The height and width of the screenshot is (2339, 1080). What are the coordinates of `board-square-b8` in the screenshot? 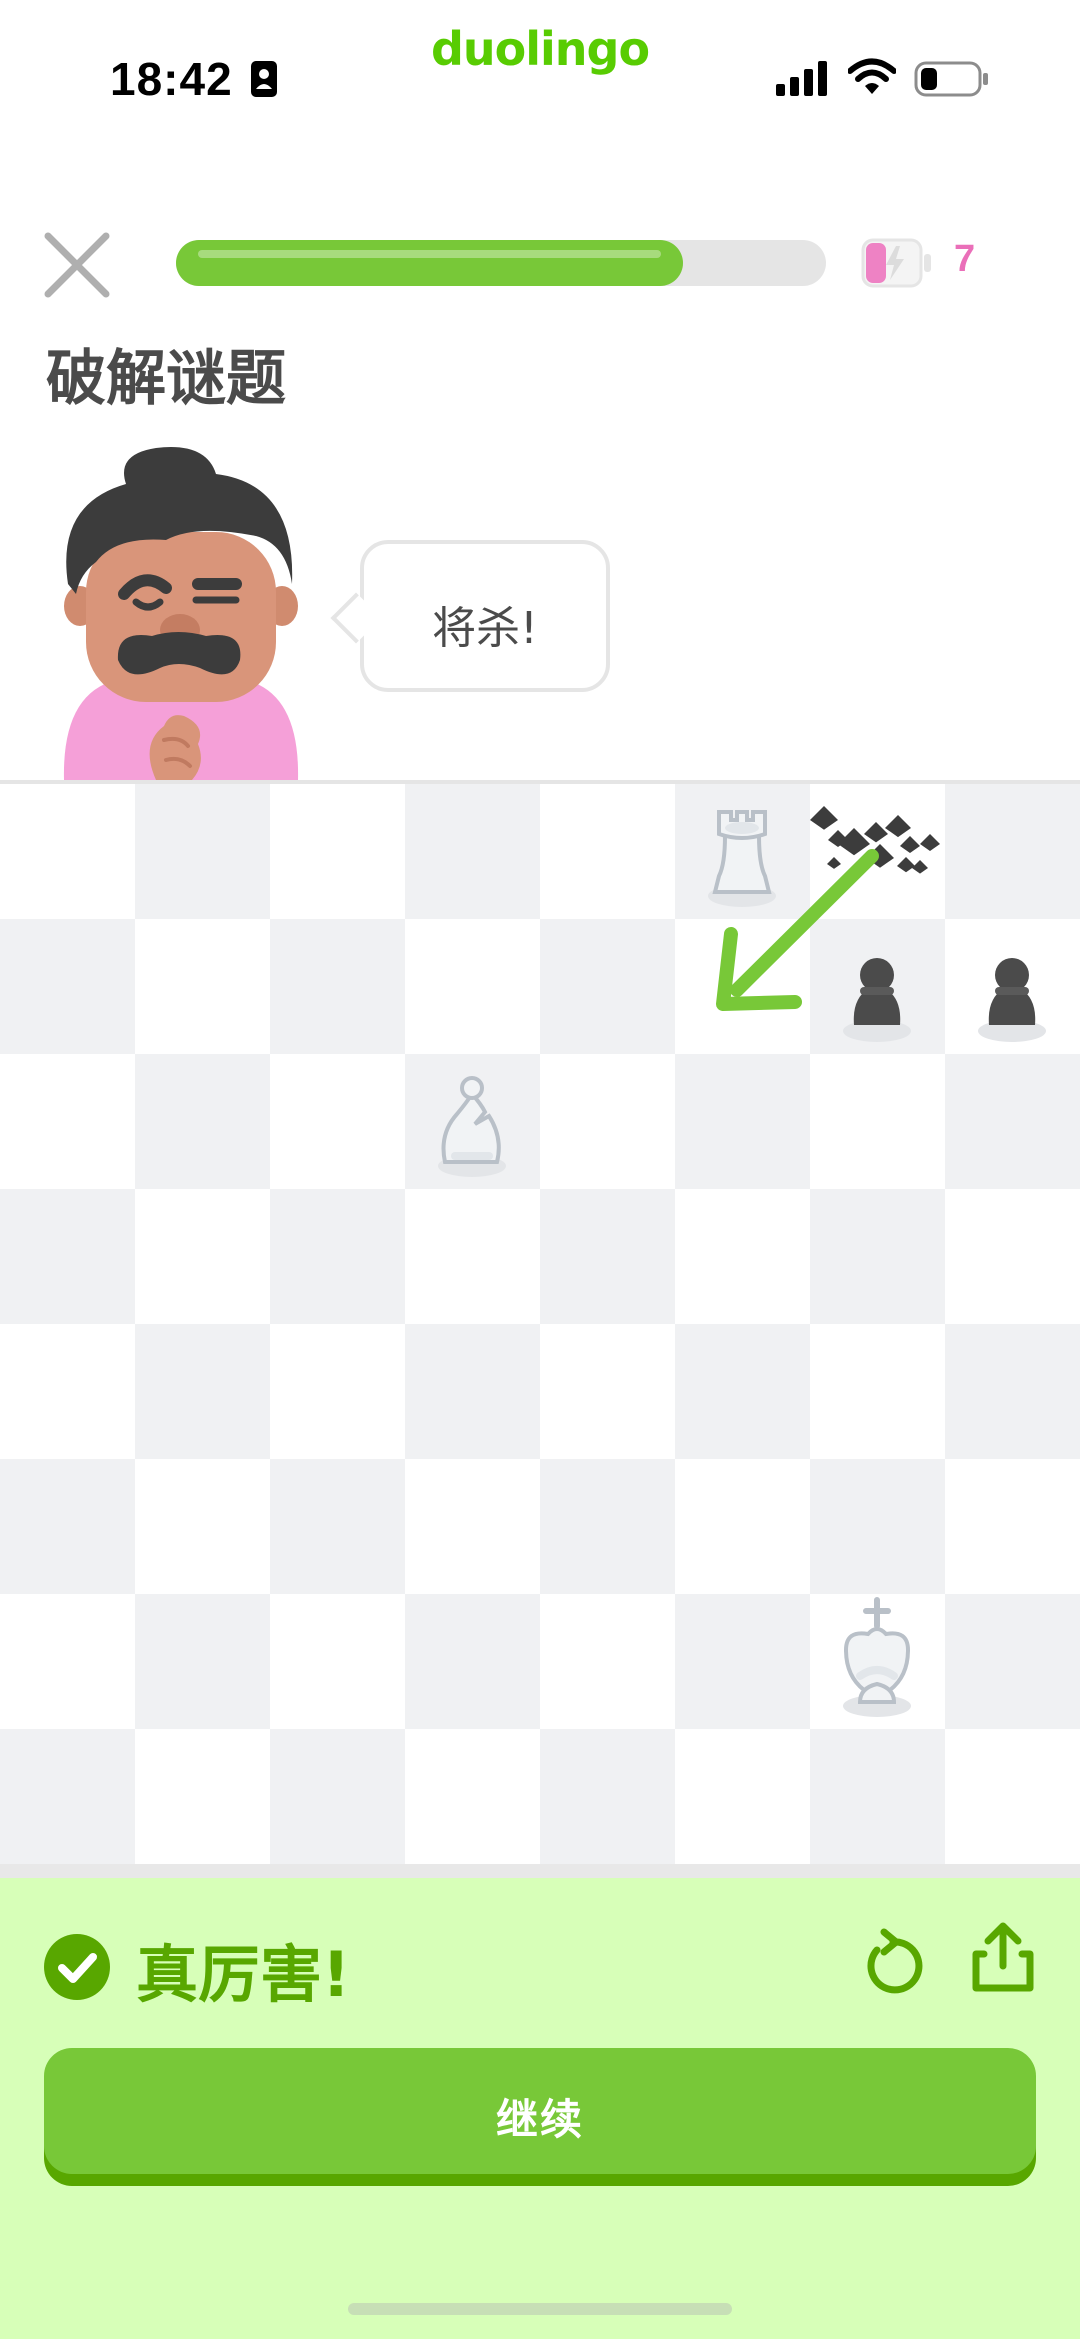 It's located at (202, 851).